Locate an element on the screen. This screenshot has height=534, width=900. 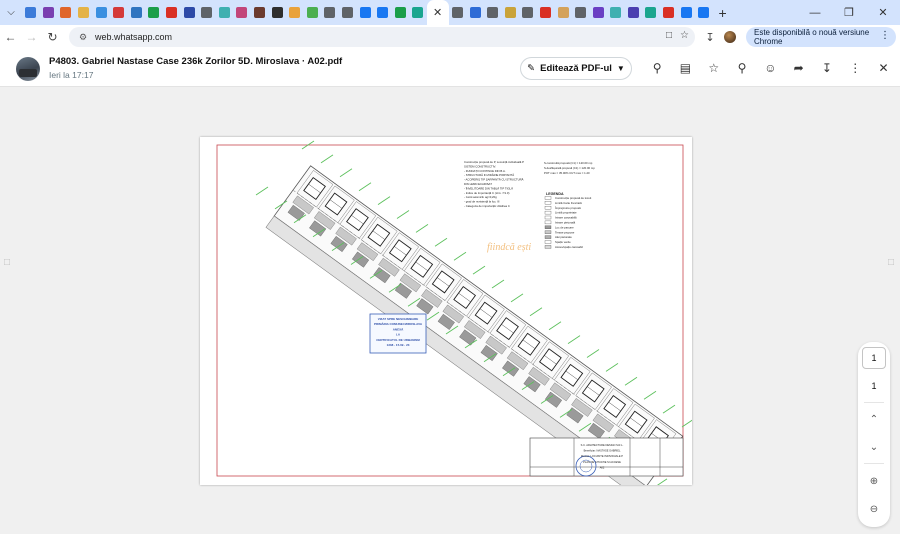
note-line: - zonă seismică: ag=0,20g is located at coordinates (480, 197).